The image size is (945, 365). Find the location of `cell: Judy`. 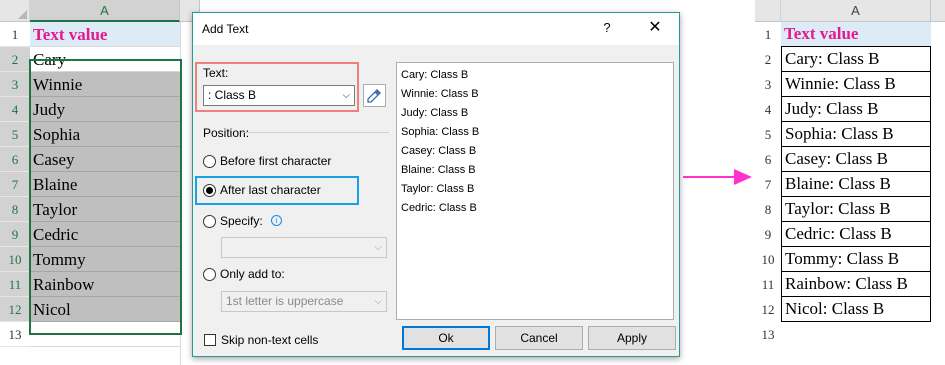

cell: Judy is located at coordinates (105, 109).